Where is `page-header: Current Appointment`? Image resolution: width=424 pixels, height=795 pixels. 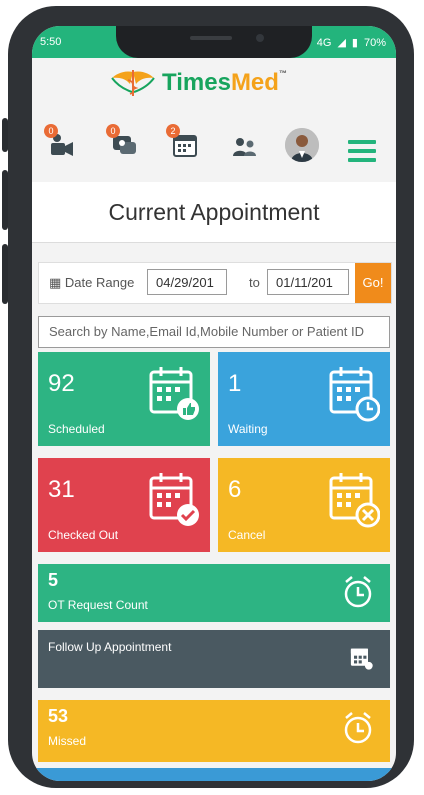
page-header: Current Appointment is located at coordinates (214, 212).